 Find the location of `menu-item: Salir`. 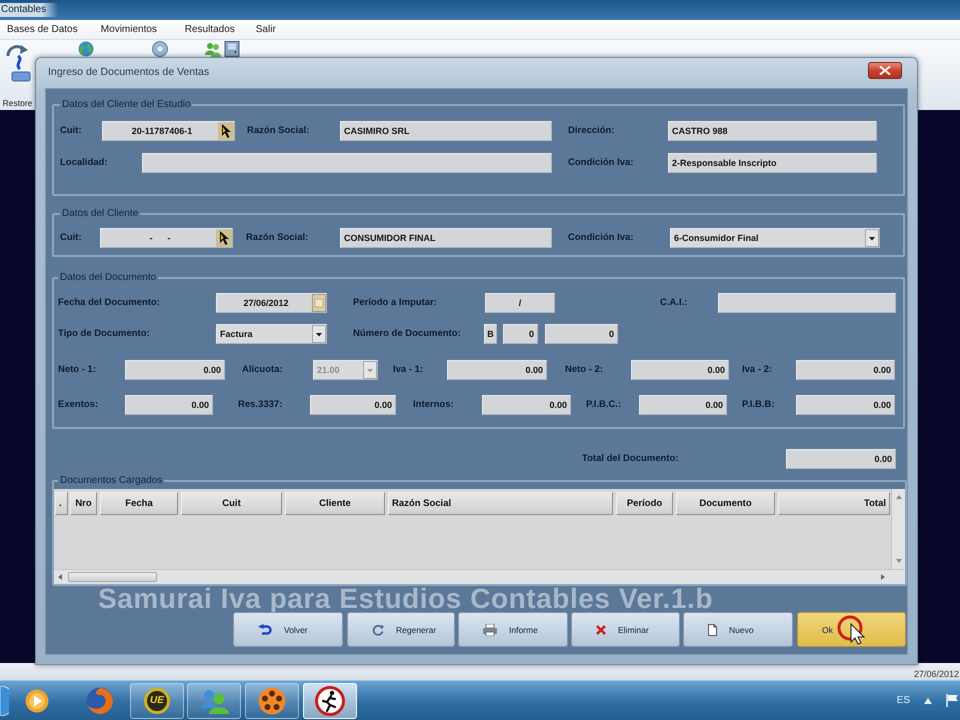

menu-item: Salir is located at coordinates (266, 29).